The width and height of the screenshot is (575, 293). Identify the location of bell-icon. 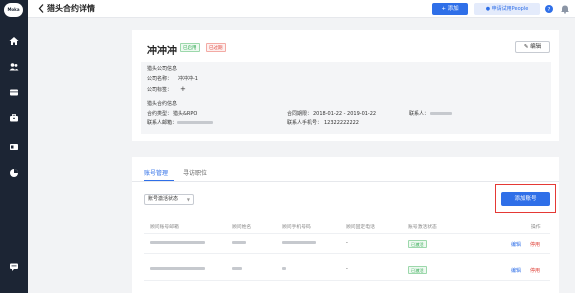
(565, 9).